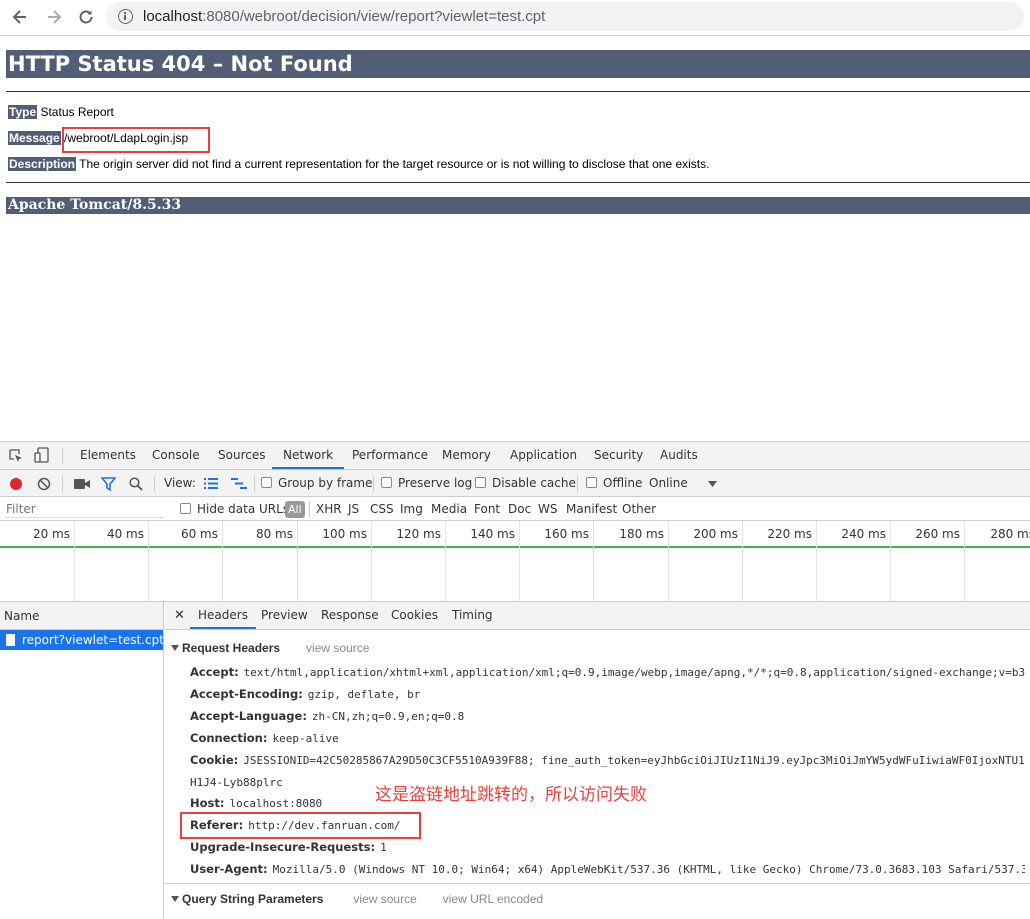 This screenshot has width=1030, height=919. What do you see at coordinates (472, 615) in the screenshot?
I see `tab-timing: Timing` at bounding box center [472, 615].